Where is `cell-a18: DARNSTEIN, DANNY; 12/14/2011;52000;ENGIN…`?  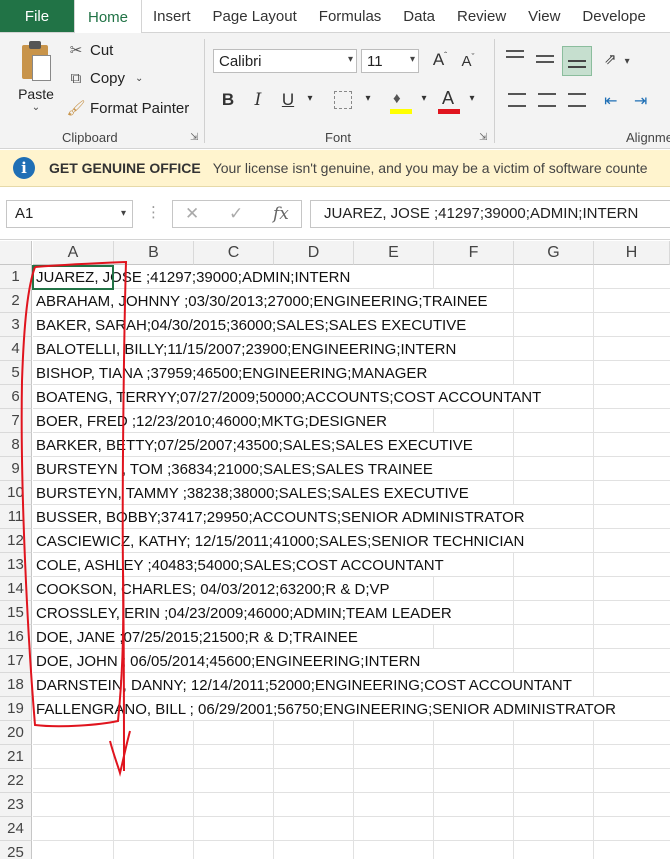 cell-a18: DARNSTEIN, DANNY; 12/14/2011;52000;ENGIN… is located at coordinates (304, 685).